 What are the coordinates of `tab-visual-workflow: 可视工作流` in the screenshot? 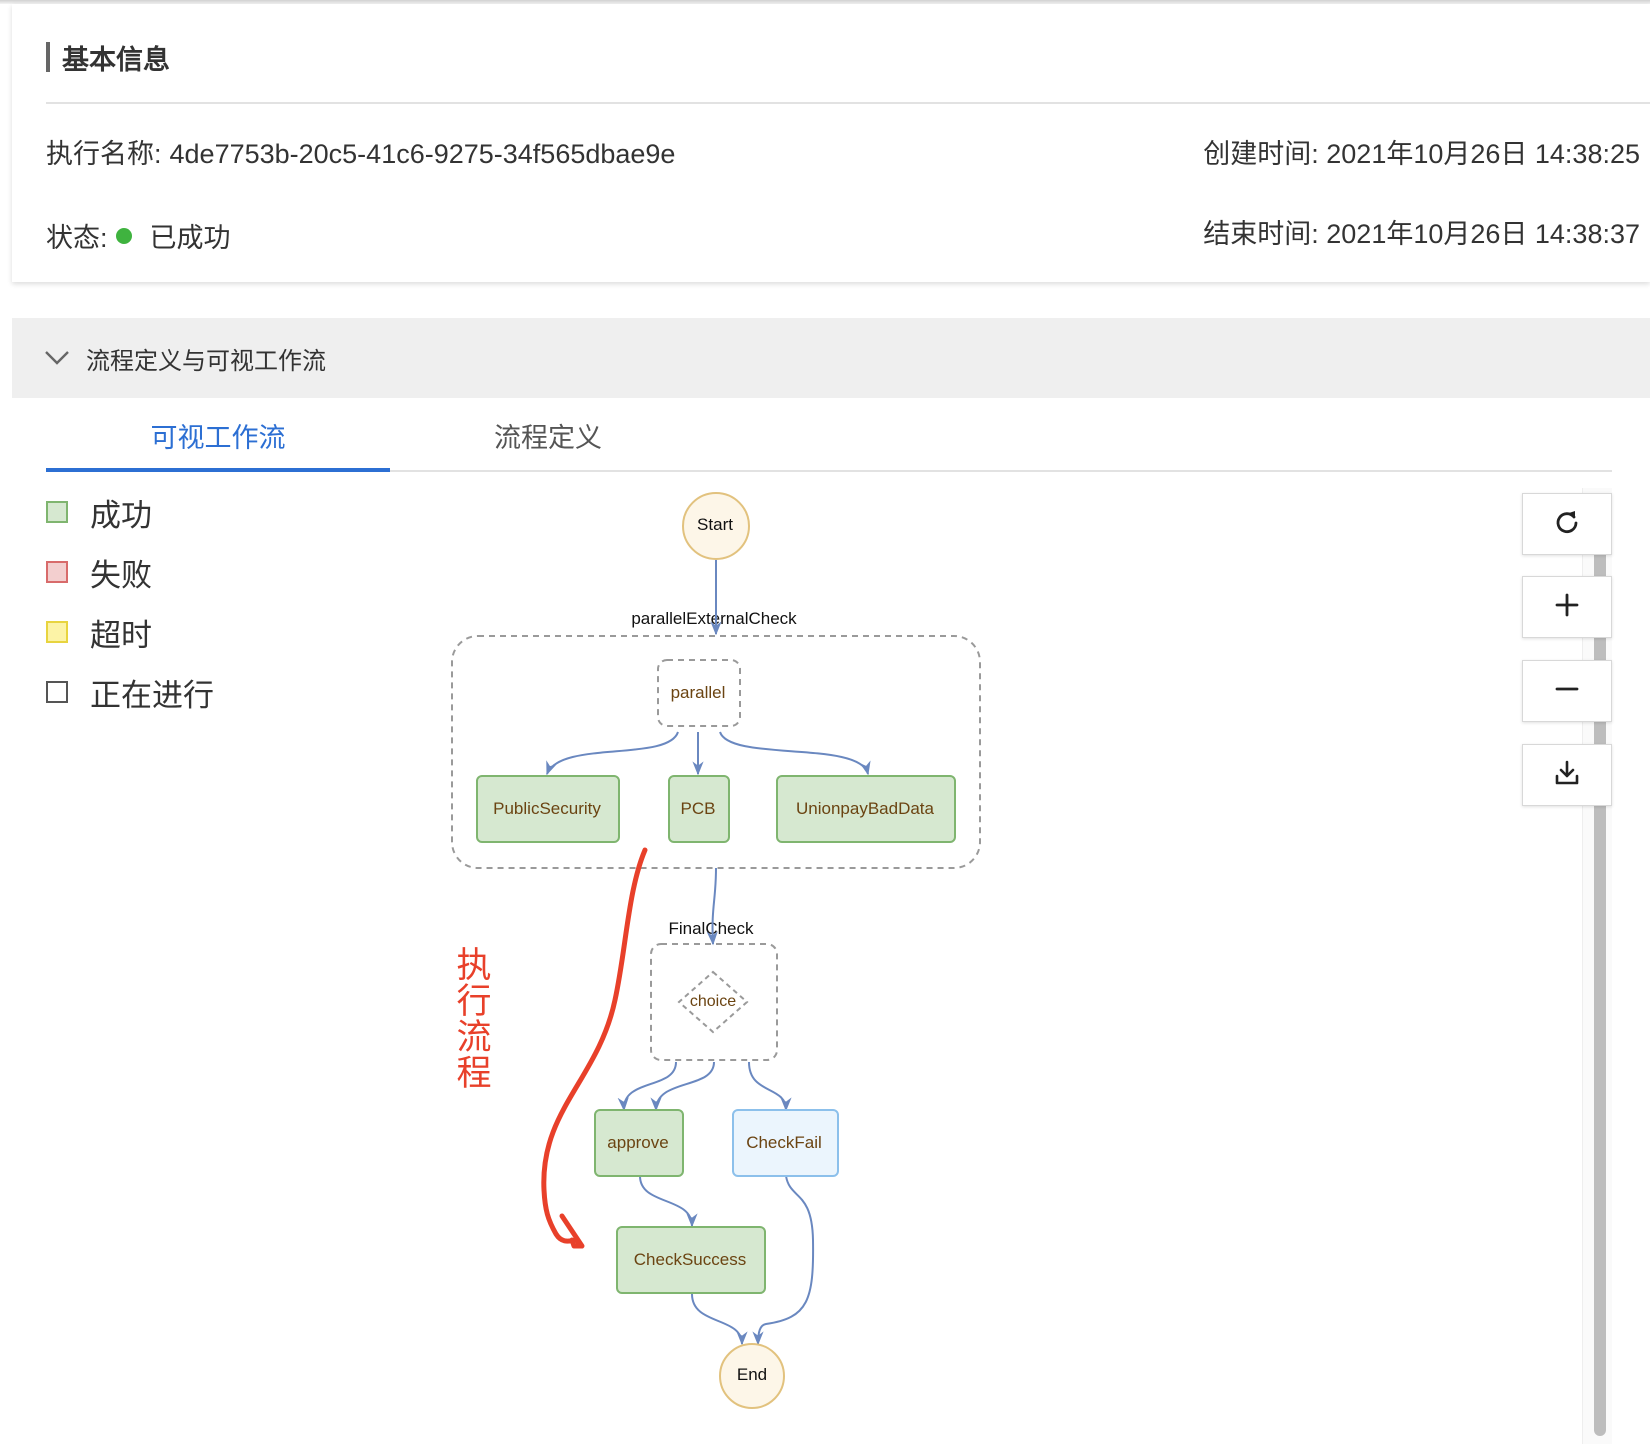 It's located at (218, 435).